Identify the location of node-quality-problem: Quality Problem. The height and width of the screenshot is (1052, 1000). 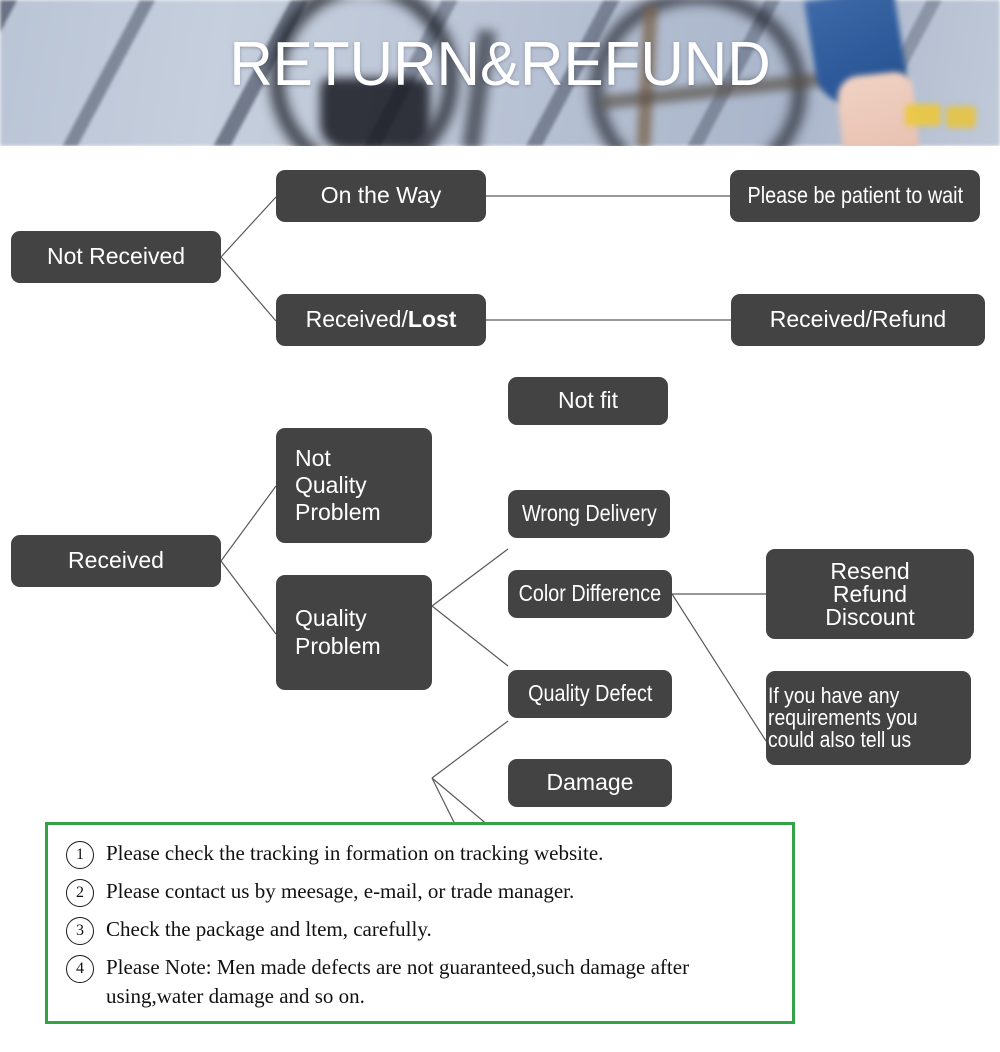
(354, 632).